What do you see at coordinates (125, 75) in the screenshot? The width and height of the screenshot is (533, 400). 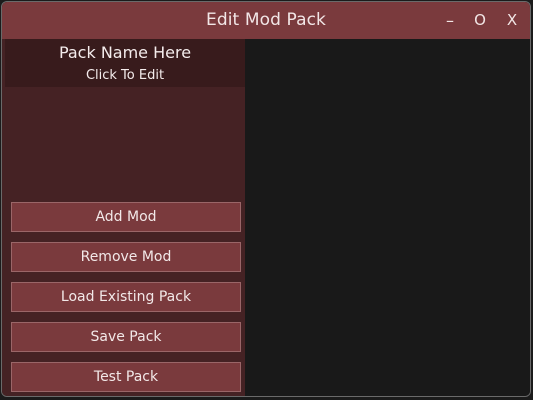 I see `pack-name-hint: Click To Edit` at bounding box center [125, 75].